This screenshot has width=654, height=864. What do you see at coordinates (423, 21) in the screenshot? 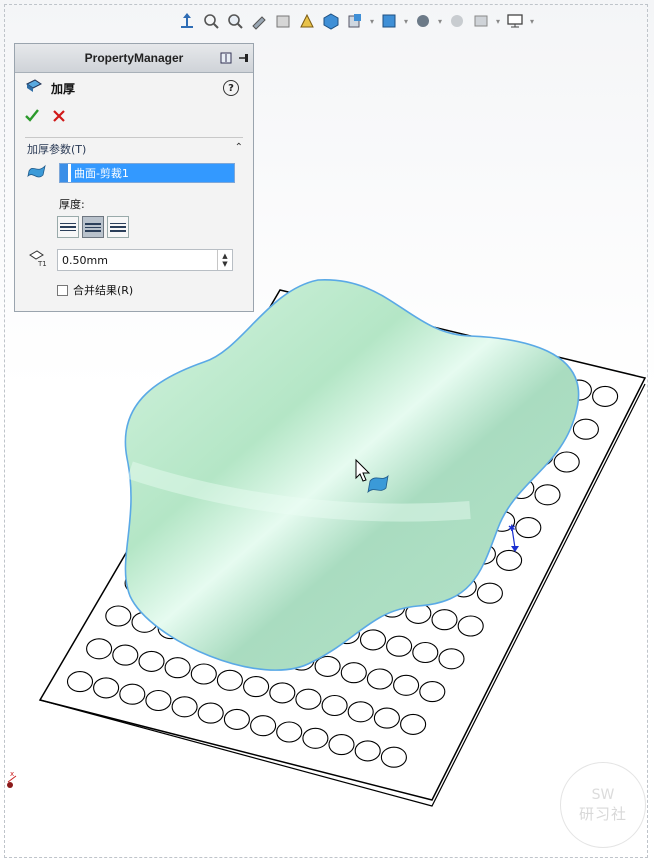
I see `edit-appearance-icon` at bounding box center [423, 21].